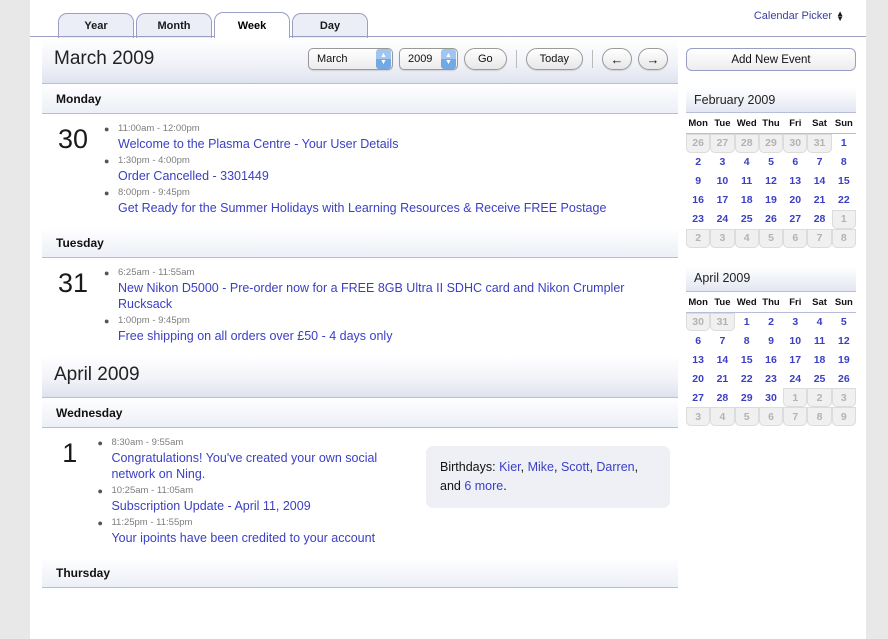 The height and width of the screenshot is (639, 888). What do you see at coordinates (819, 143) in the screenshot?
I see `mini-calendar-day-cell: 31` at bounding box center [819, 143].